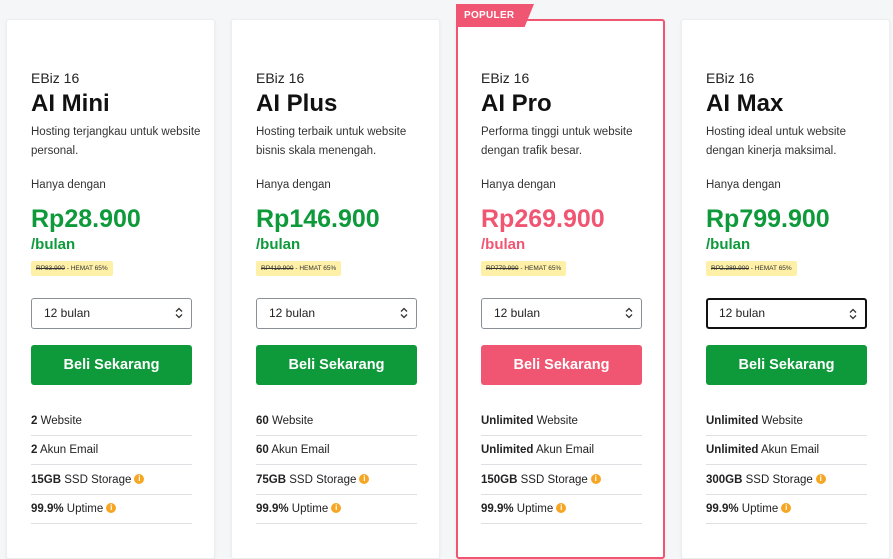  Describe the element at coordinates (318, 219) in the screenshot. I see `plan-price: Rp146.900` at that location.